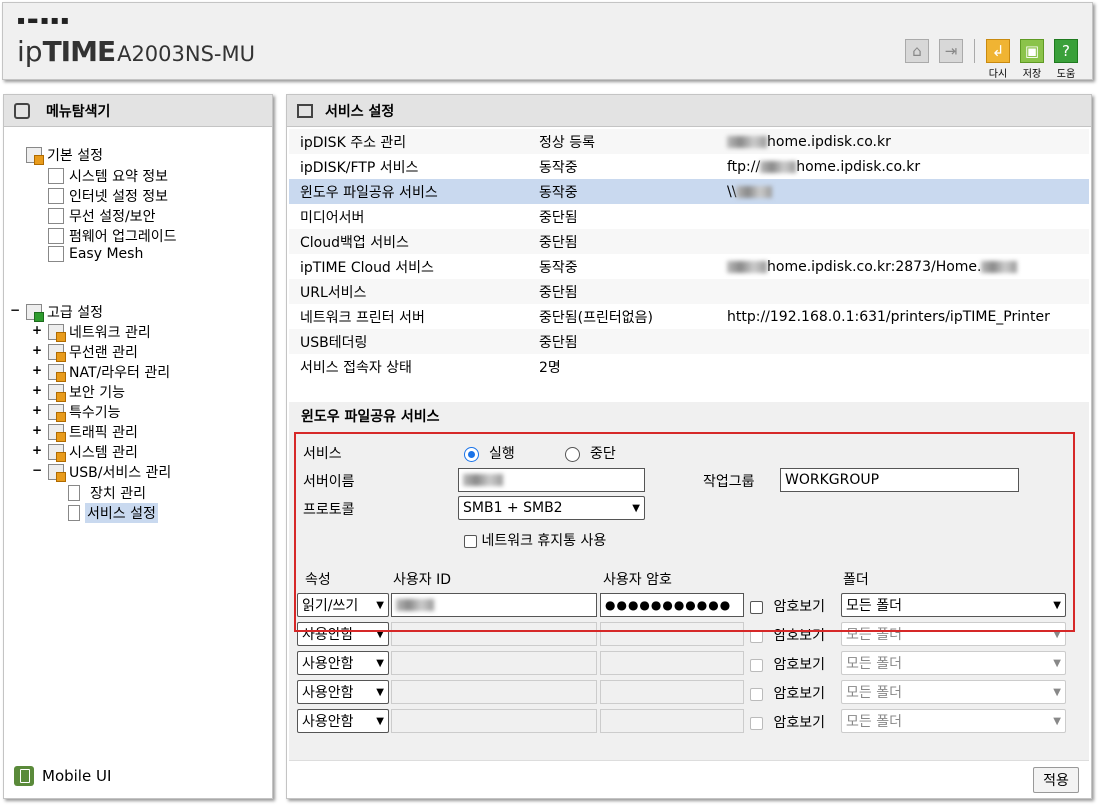  What do you see at coordinates (86, 392) in the screenshot?
I see `tree-item-security: 보안 기능` at bounding box center [86, 392].